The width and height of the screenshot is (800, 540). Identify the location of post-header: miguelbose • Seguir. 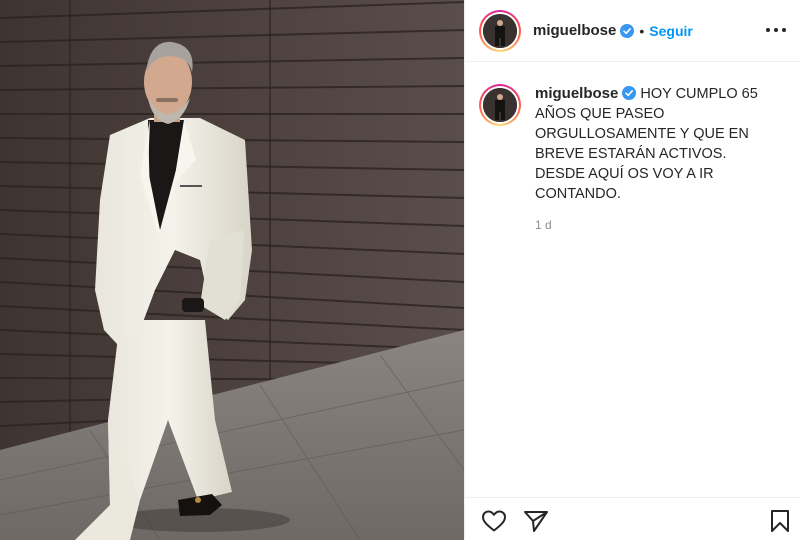
(632, 31).